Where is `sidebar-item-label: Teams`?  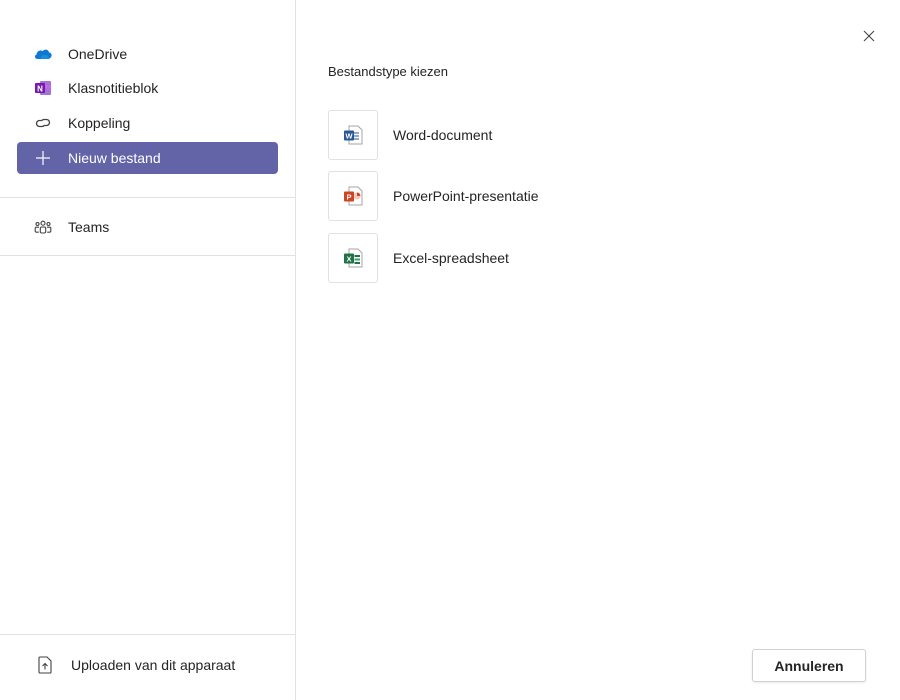
sidebar-item-label: Teams is located at coordinates (89, 227).